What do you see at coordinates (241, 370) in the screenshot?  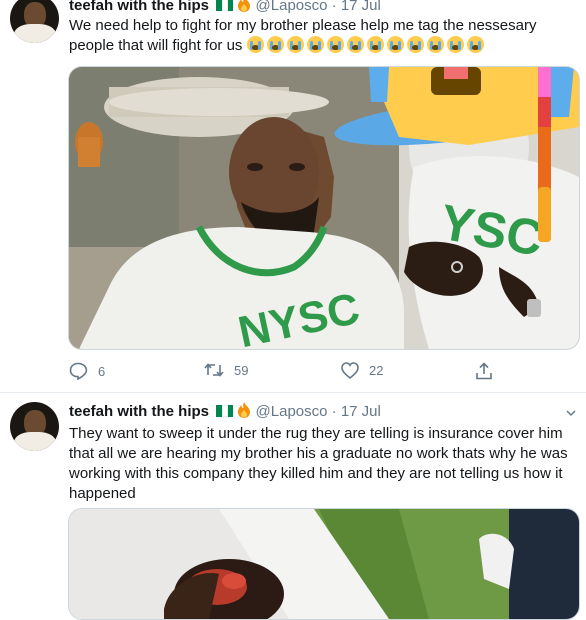 I see `retweet-count: 59` at bounding box center [241, 370].